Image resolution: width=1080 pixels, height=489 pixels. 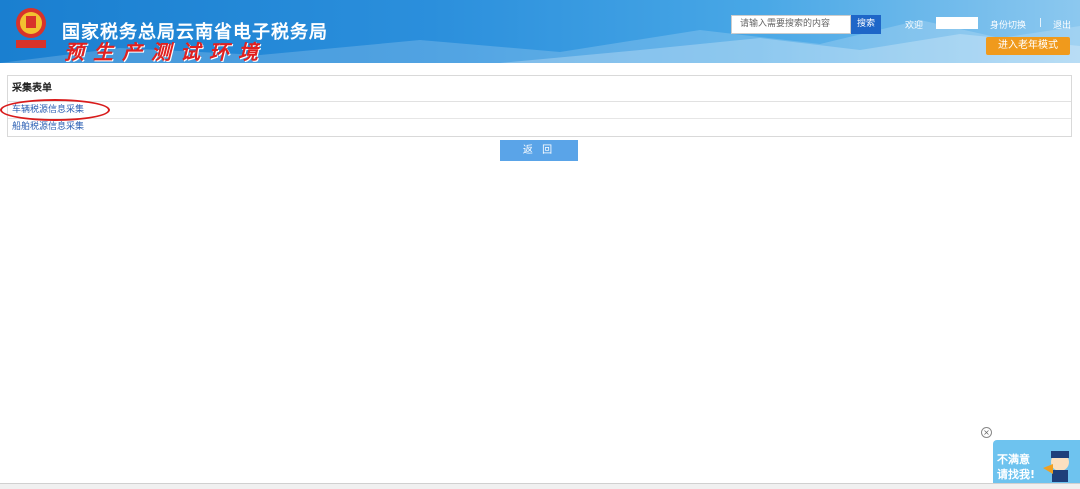 What do you see at coordinates (535, 110) in the screenshot?
I see `list-item-vehicle: 车辆税源信息采集` at bounding box center [535, 110].